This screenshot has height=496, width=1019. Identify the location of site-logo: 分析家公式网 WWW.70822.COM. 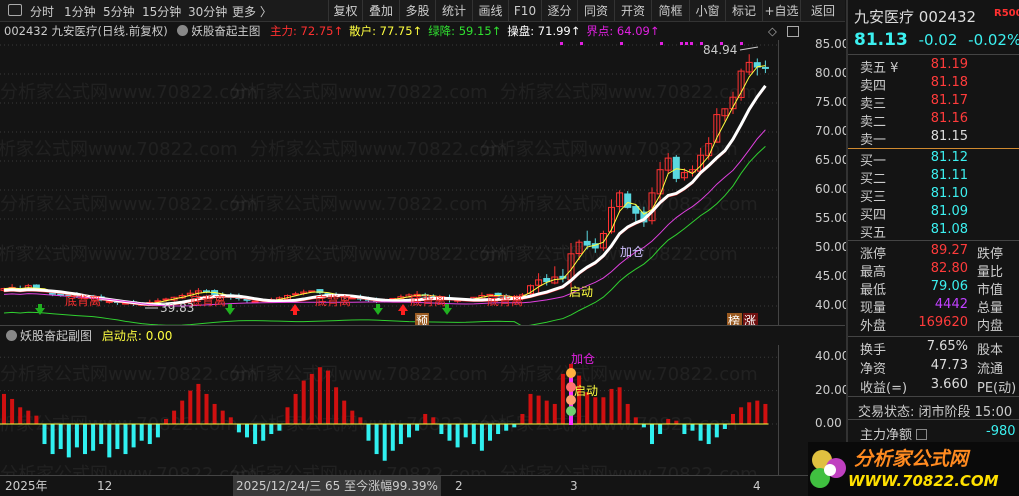
(913, 469).